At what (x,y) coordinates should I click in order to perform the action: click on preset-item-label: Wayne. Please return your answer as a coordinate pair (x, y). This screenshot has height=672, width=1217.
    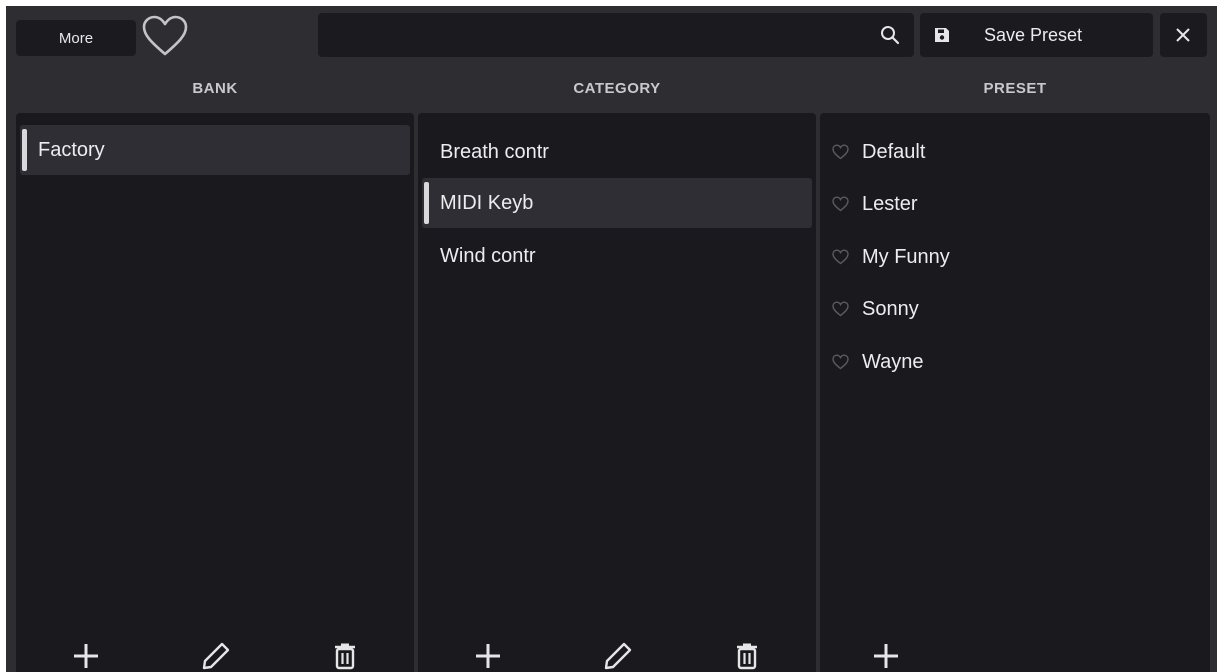
    Looking at the image, I should click on (893, 362).